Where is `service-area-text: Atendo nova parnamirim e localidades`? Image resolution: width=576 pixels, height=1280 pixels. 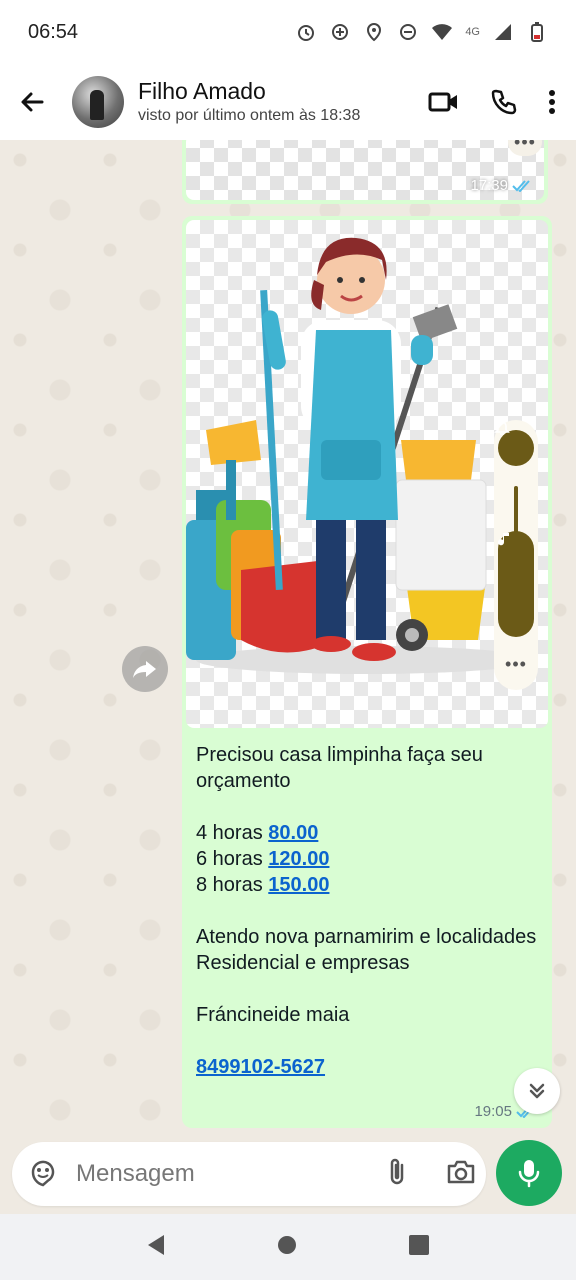
service-area-text: Atendo nova parnamirim e localidades is located at coordinates (366, 937).